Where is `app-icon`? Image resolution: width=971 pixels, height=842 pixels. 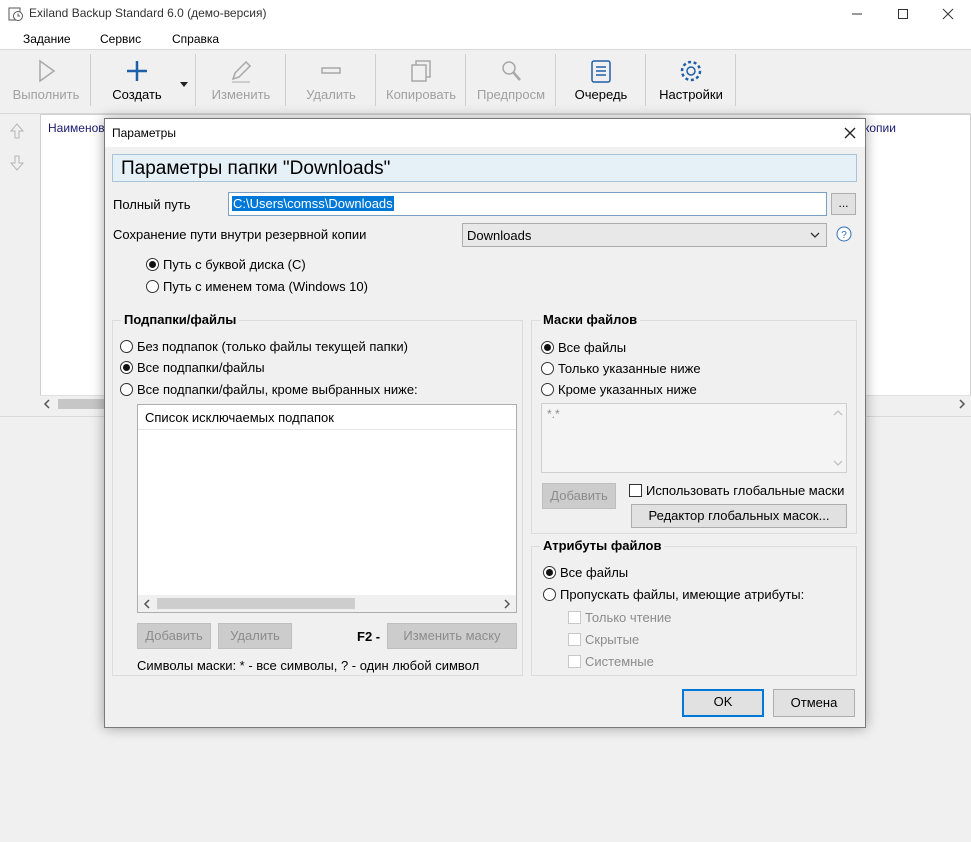
app-icon is located at coordinates (15, 14).